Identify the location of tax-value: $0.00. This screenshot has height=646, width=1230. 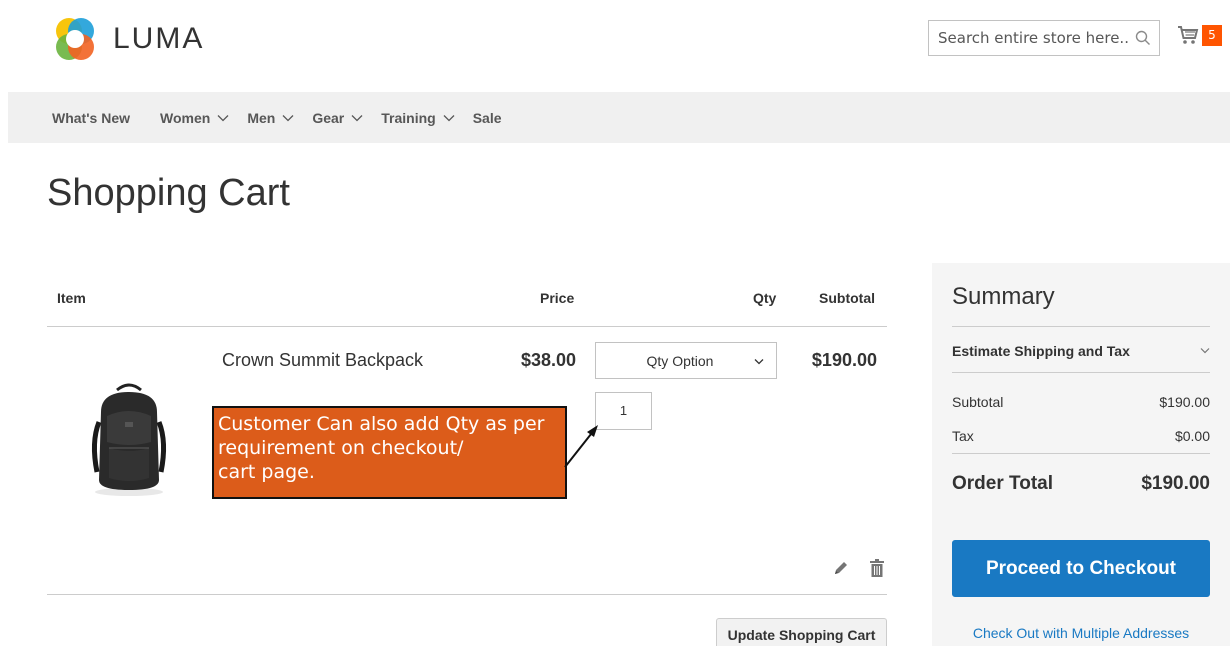
(1192, 436).